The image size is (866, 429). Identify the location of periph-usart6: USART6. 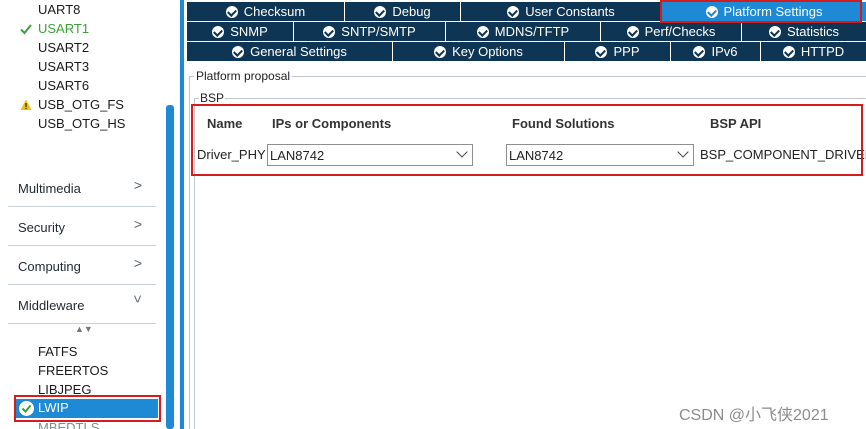
(63, 85).